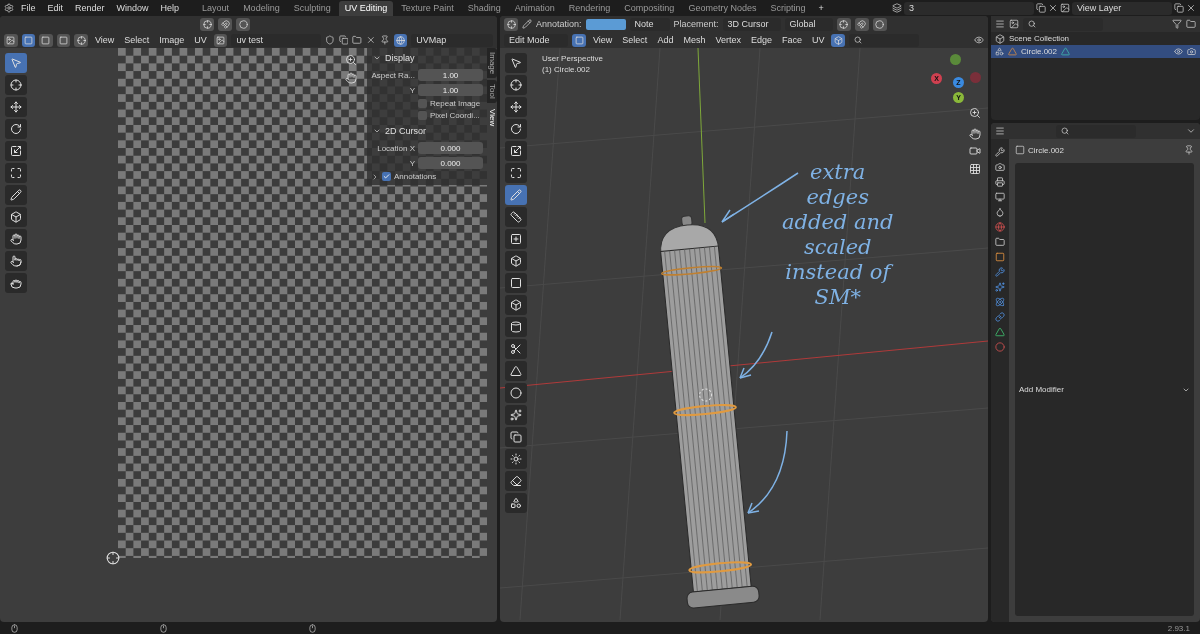 The width and height of the screenshot is (1200, 634). Describe the element at coordinates (516, 283) in the screenshot. I see `inset-tool-icon` at that location.